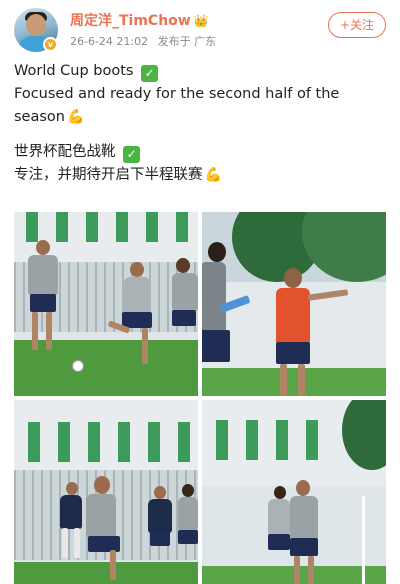  I want to click on username: 周定洋_TimChow 👑, so click(139, 20).